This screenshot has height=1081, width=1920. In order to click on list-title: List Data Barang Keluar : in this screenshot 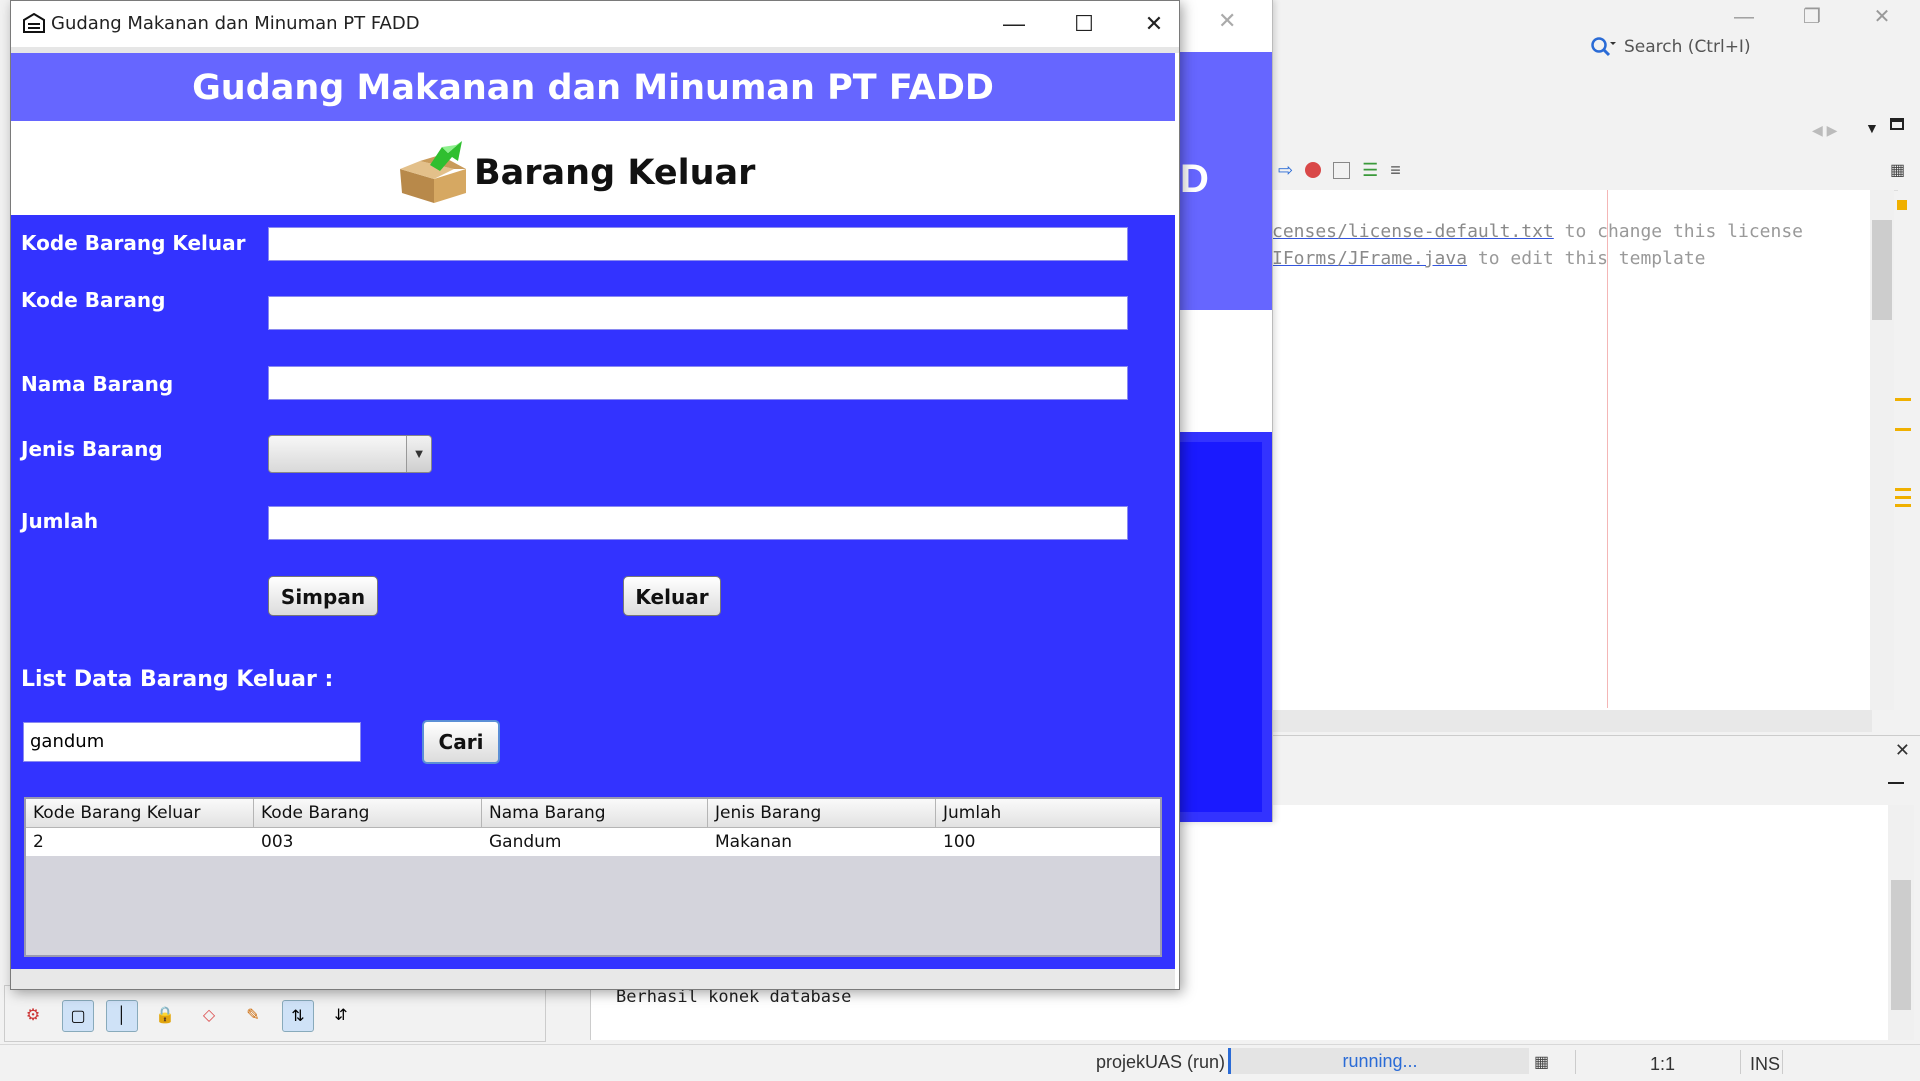, I will do `click(177, 679)`.